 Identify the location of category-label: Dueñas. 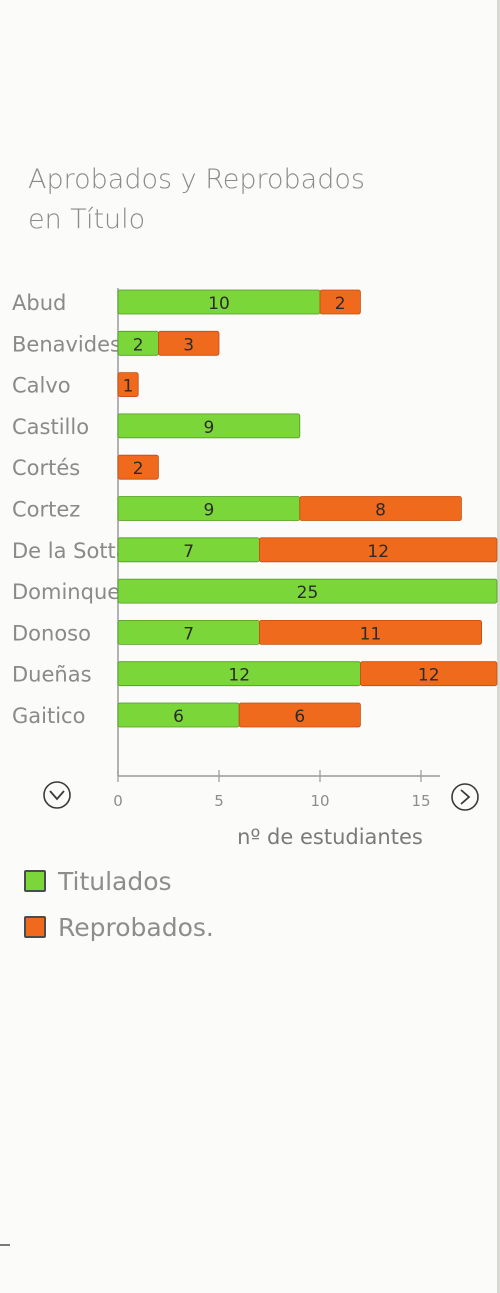
(52, 675).